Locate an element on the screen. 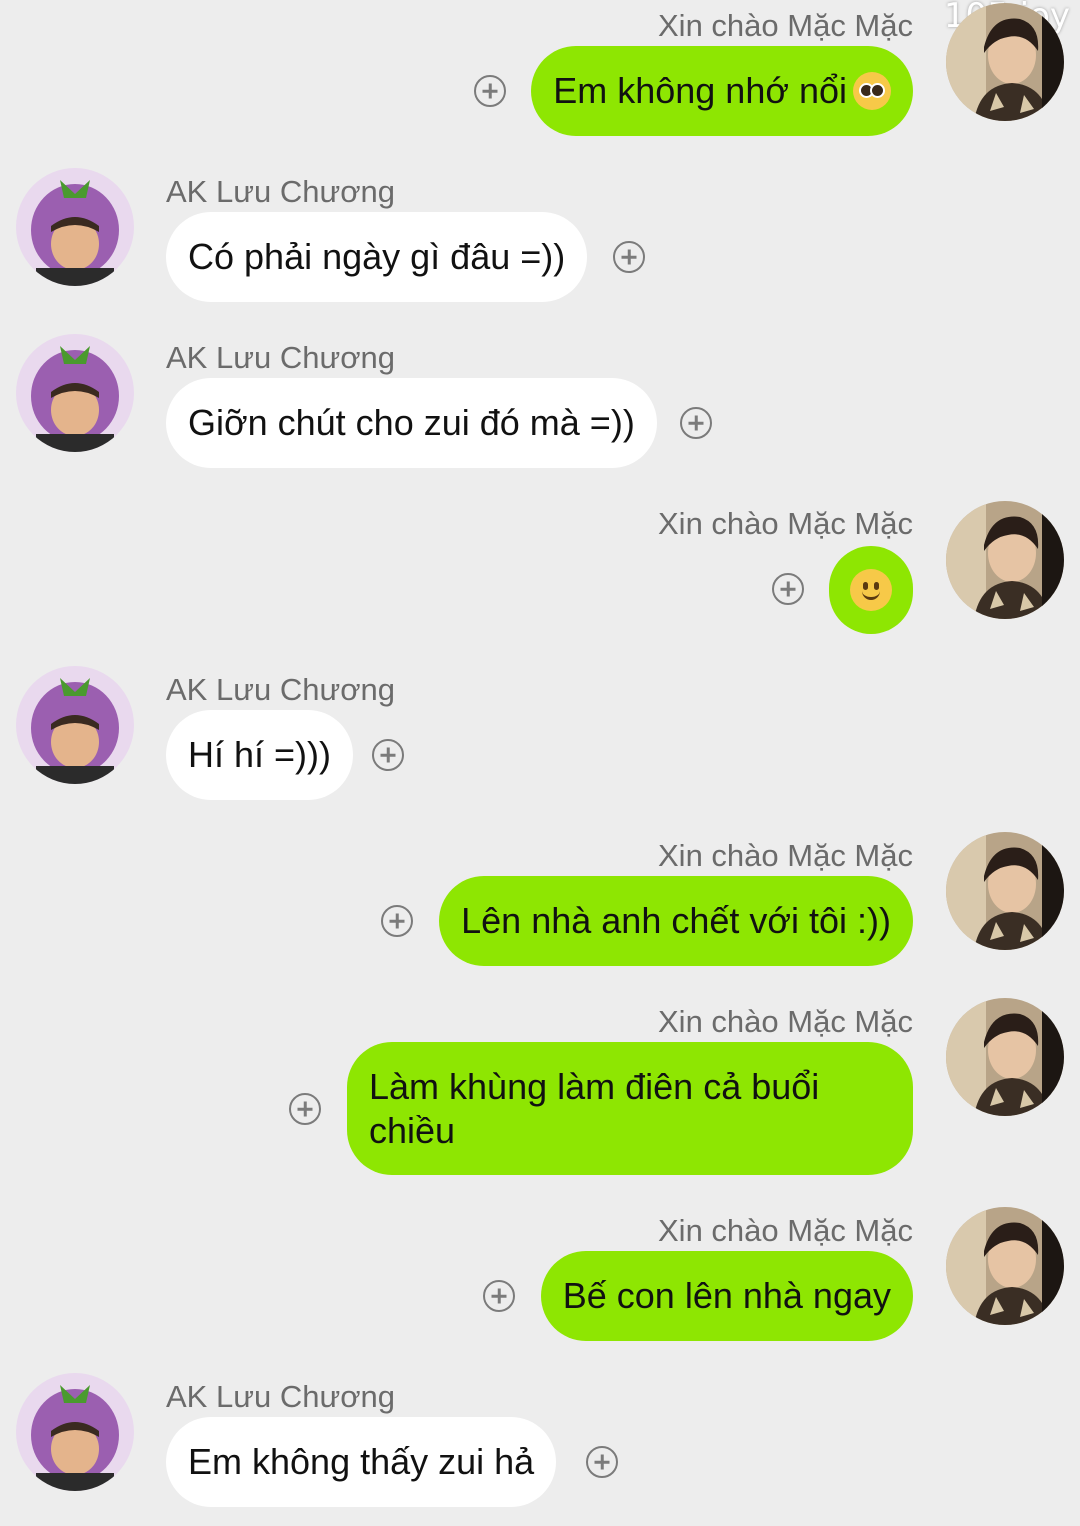  message-text: Em không nhớ nổi is located at coordinates (700, 90).